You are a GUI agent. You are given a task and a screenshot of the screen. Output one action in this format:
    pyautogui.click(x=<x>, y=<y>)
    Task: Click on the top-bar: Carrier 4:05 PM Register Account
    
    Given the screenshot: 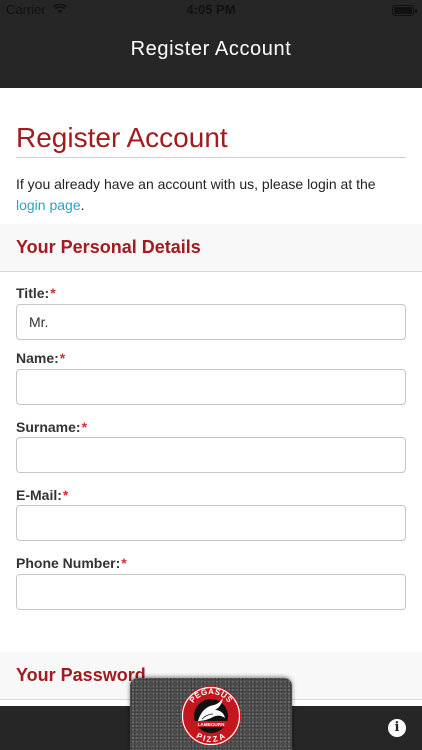 What is the action you would take?
    pyautogui.click(x=211, y=44)
    